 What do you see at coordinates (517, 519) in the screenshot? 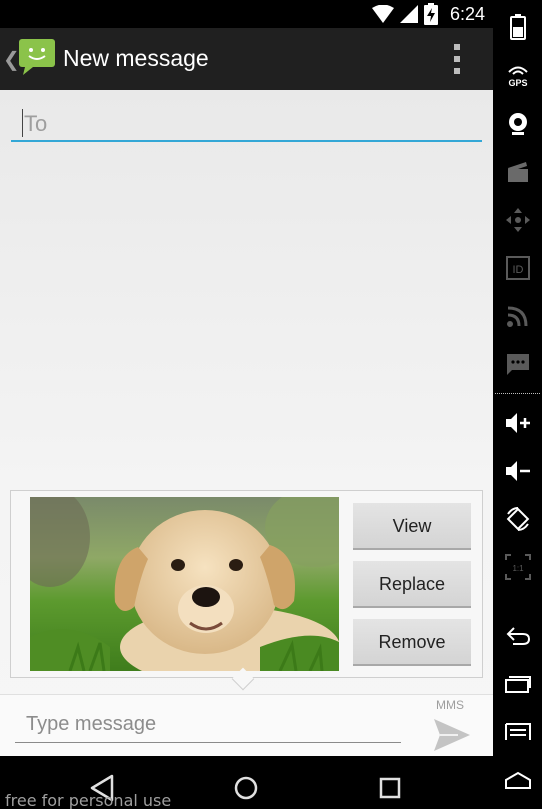
I see `rotate-icon` at bounding box center [517, 519].